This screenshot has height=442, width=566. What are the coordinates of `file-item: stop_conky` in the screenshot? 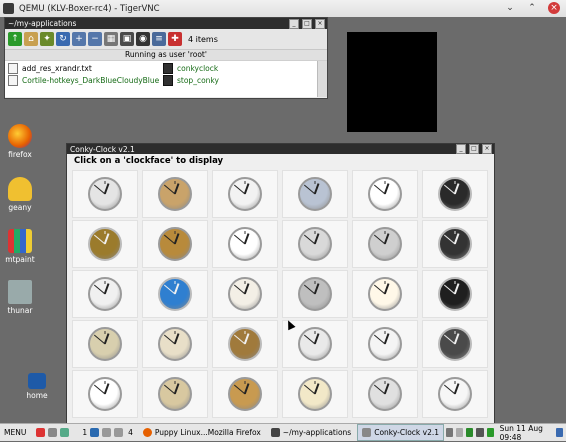 It's located at (191, 80).